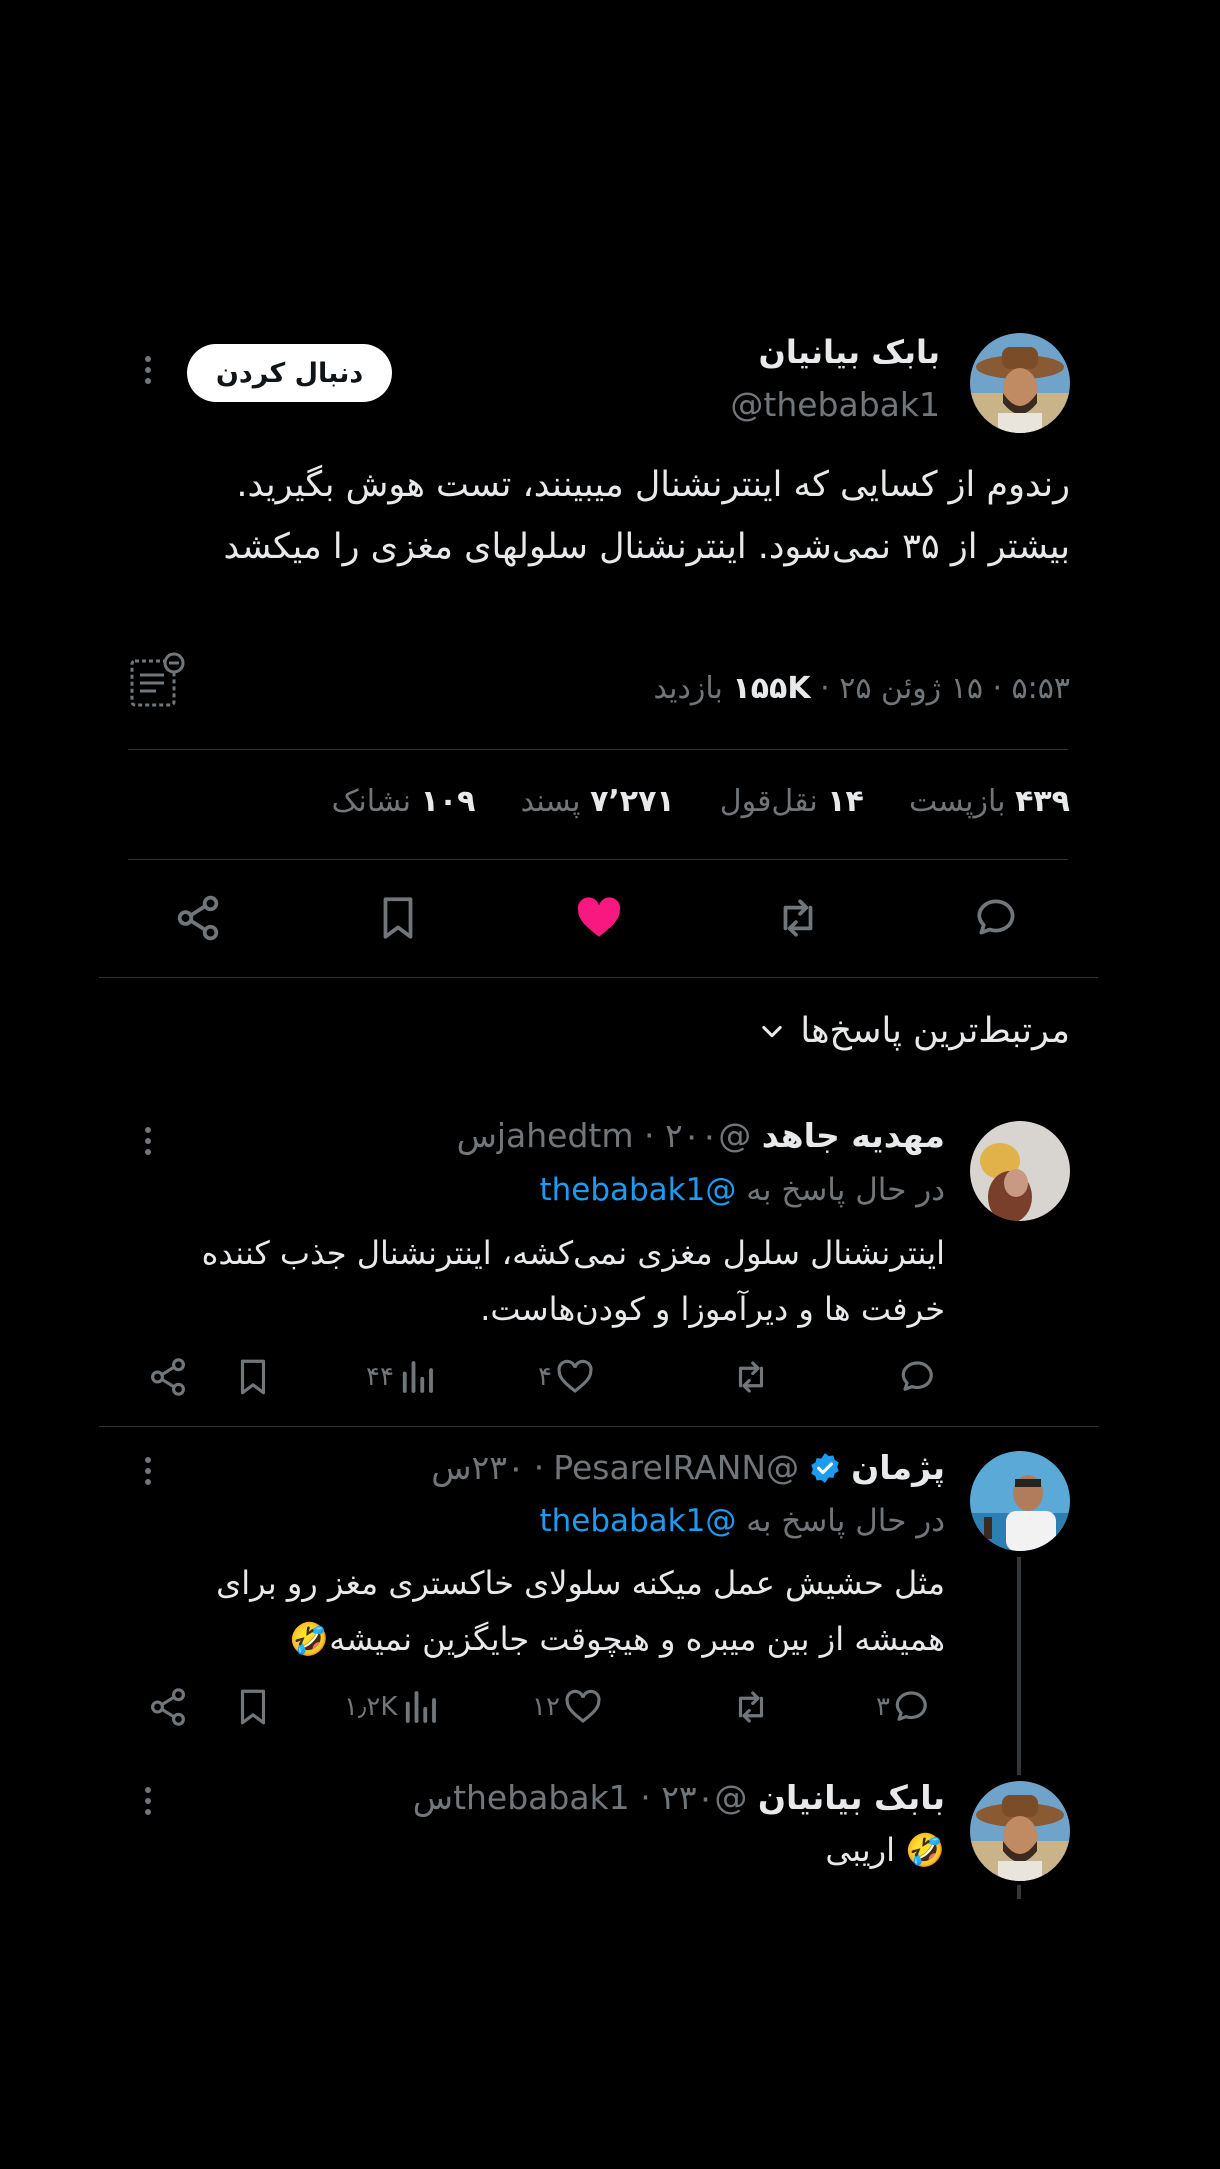 This screenshot has height=2169, width=1220. What do you see at coordinates (678, 1797) in the screenshot?
I see `reply-header: بابک بیانیان @thebabak1 · ۲۳۰س` at bounding box center [678, 1797].